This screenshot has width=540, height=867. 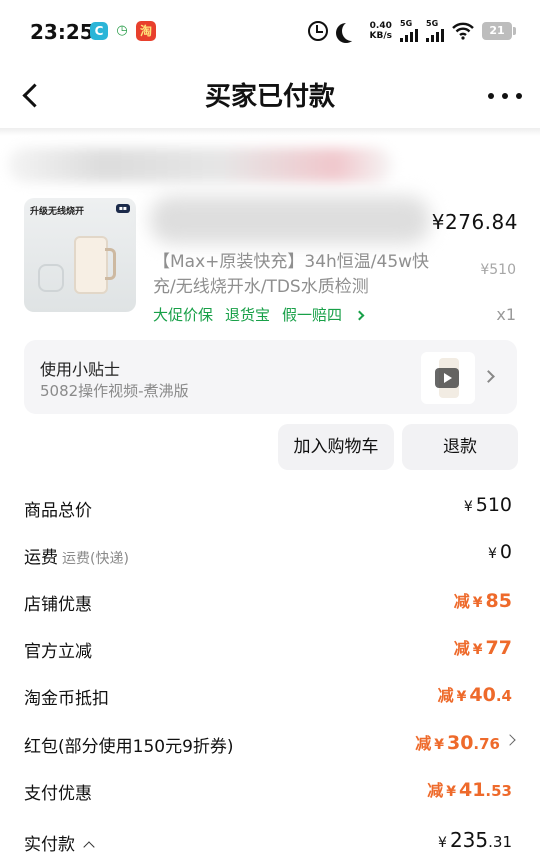 I want to click on shipping-method: 运费(快递), so click(x=95, y=559).